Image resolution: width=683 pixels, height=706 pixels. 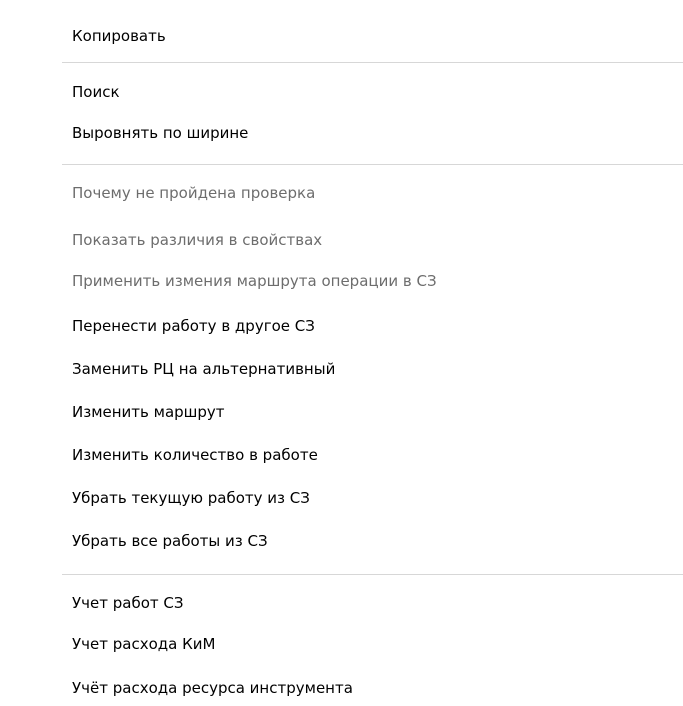 What do you see at coordinates (119, 36) in the screenshot?
I see `menu-item-copy: Копировать` at bounding box center [119, 36].